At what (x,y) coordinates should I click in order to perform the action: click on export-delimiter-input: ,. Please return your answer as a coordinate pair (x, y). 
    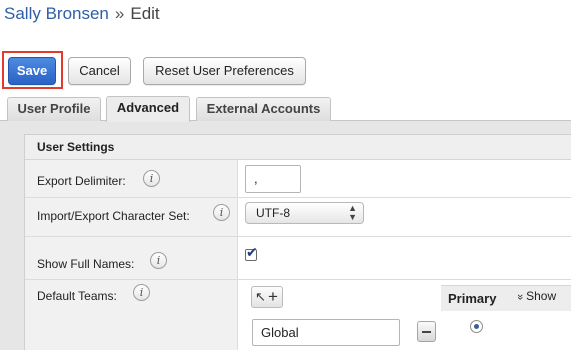
    Looking at the image, I should click on (273, 179).